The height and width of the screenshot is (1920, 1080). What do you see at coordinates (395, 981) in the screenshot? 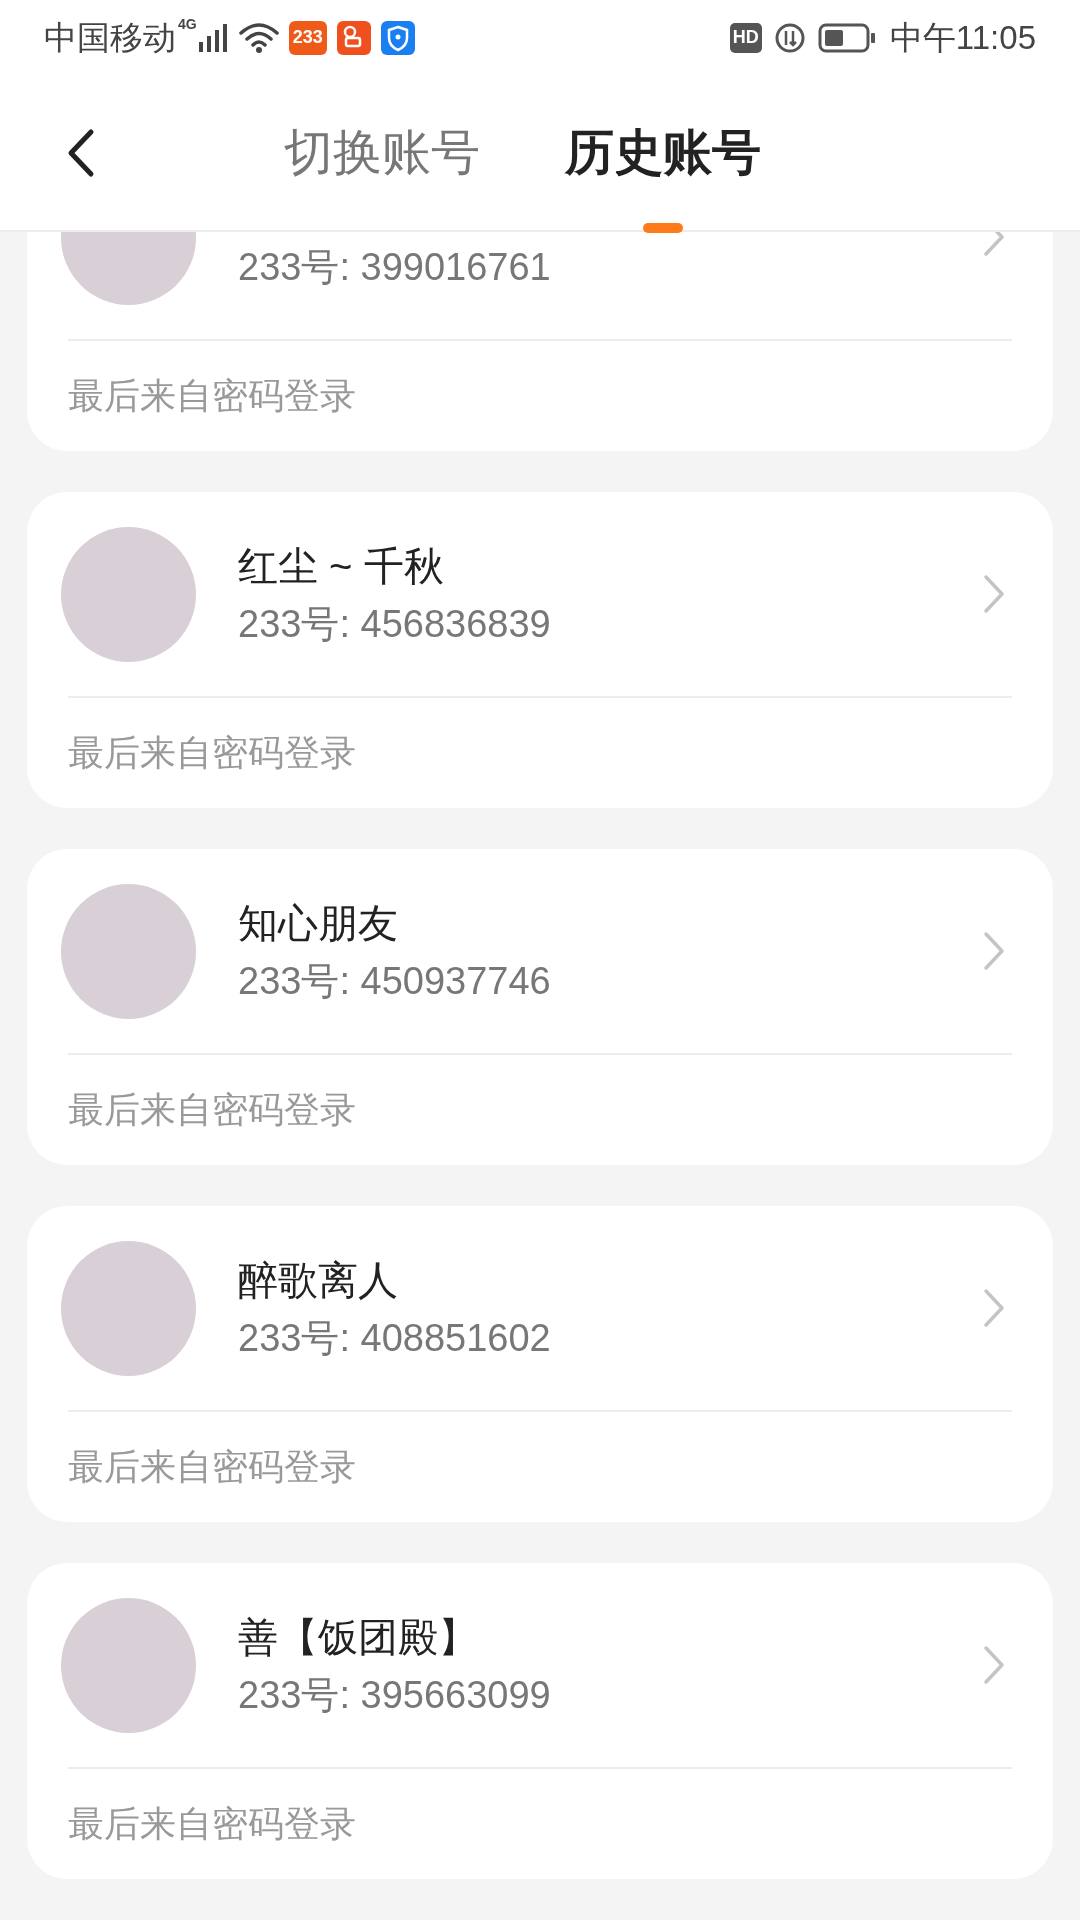
I see `account-id: 233号: 450937746` at bounding box center [395, 981].